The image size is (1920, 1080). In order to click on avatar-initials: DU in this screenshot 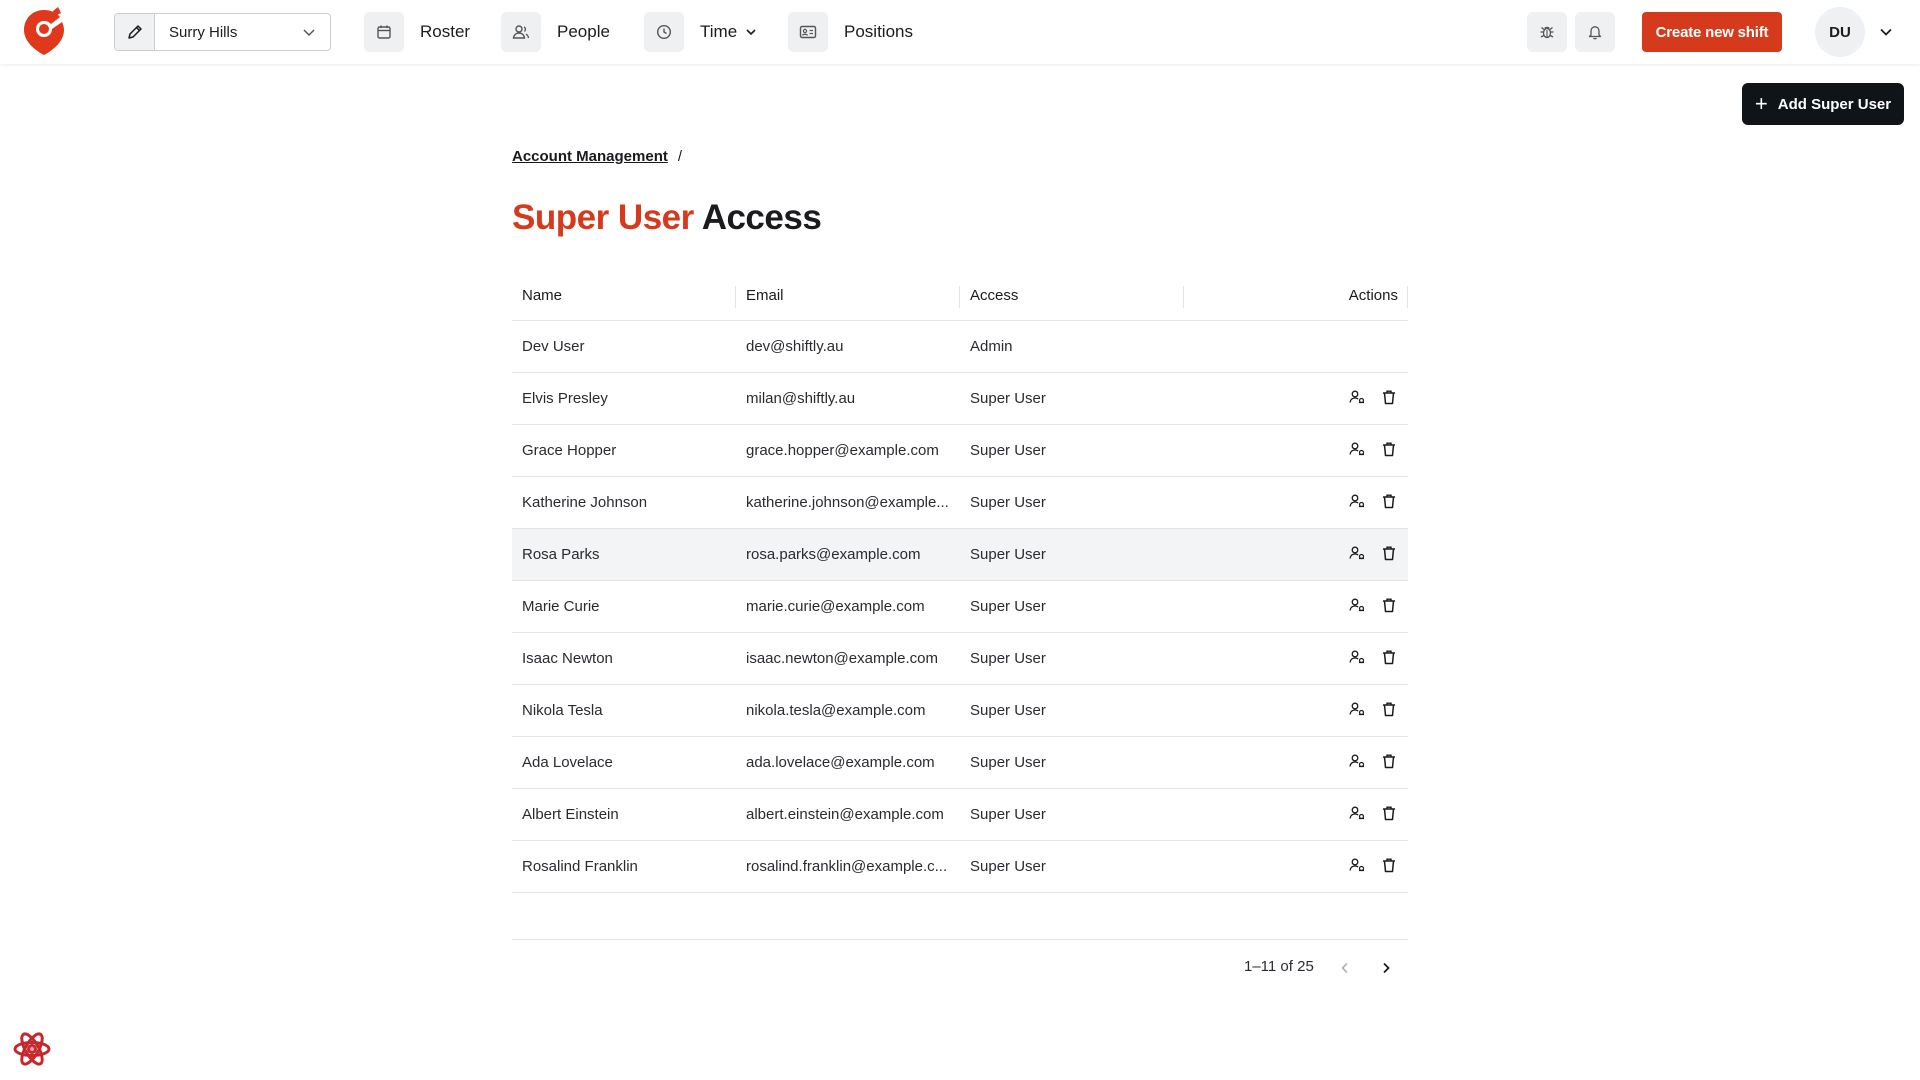, I will do `click(1840, 32)`.